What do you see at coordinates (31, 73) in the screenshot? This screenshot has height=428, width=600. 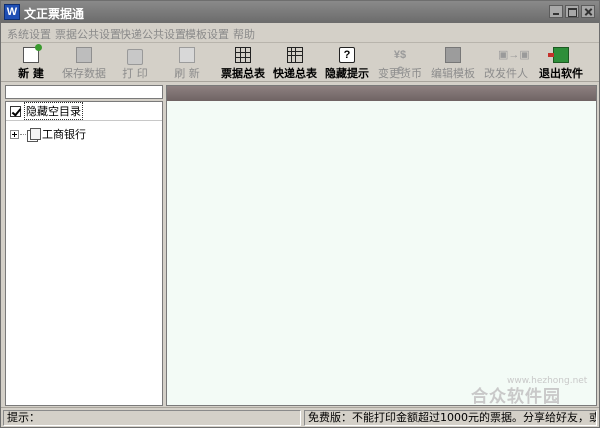 I see `new-button-label: 新 建` at bounding box center [31, 73].